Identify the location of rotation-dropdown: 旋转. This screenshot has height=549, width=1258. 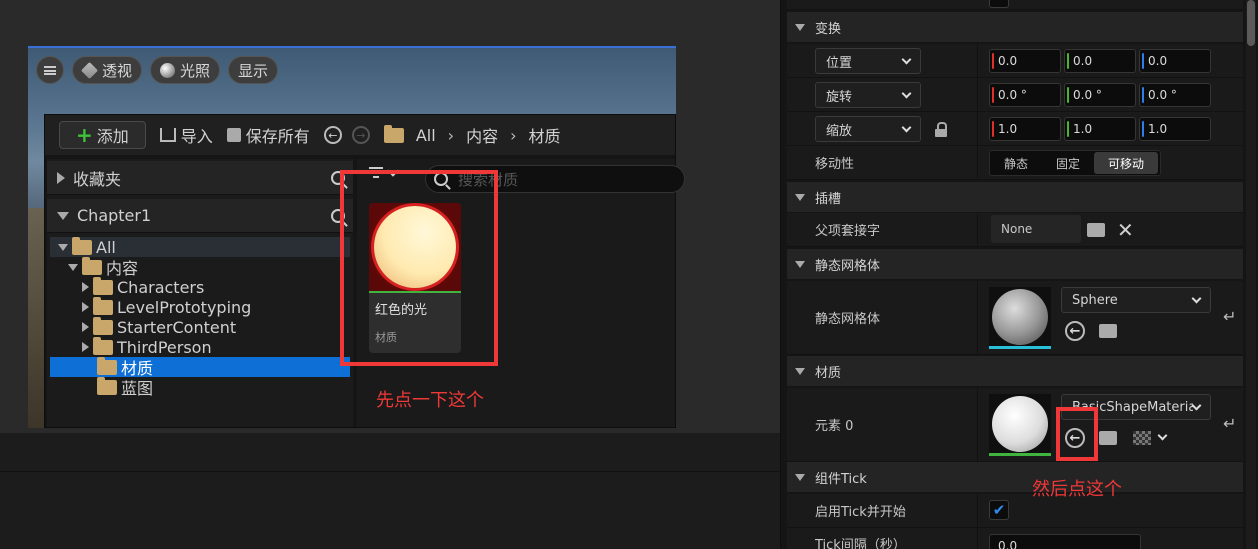
(868, 95).